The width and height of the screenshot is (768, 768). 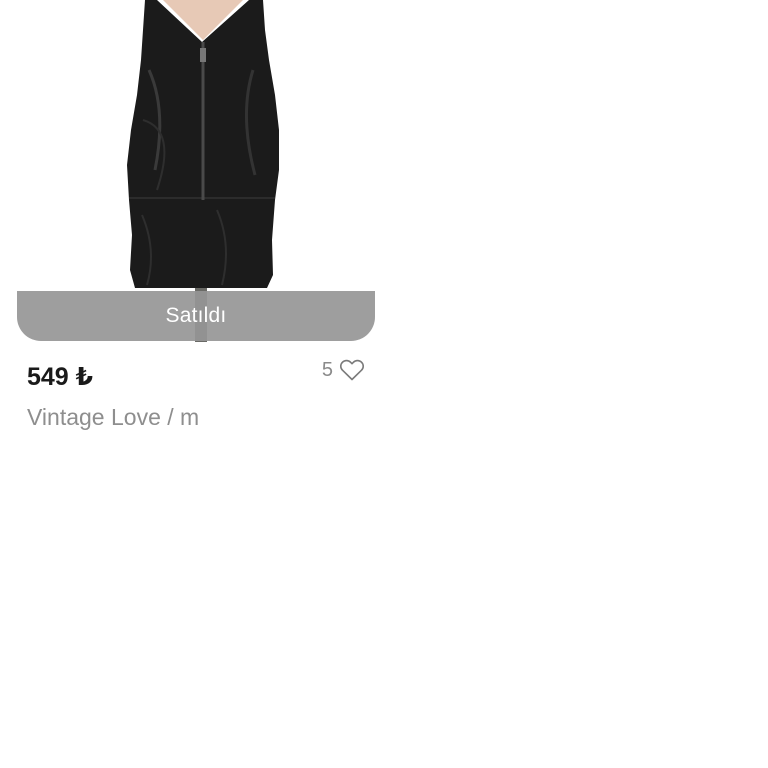 I want to click on like-button: 5, so click(x=343, y=370).